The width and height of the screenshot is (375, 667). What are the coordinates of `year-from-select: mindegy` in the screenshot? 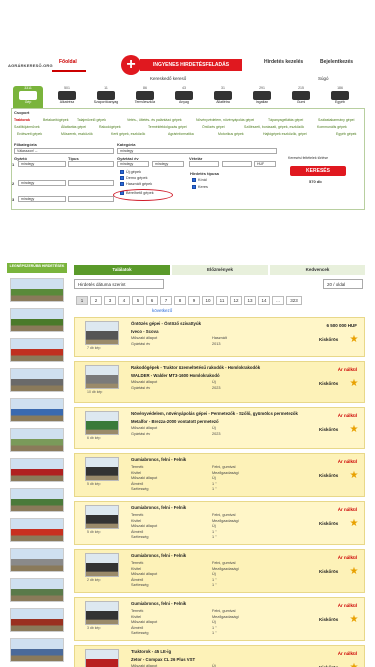 It's located at (133, 164).